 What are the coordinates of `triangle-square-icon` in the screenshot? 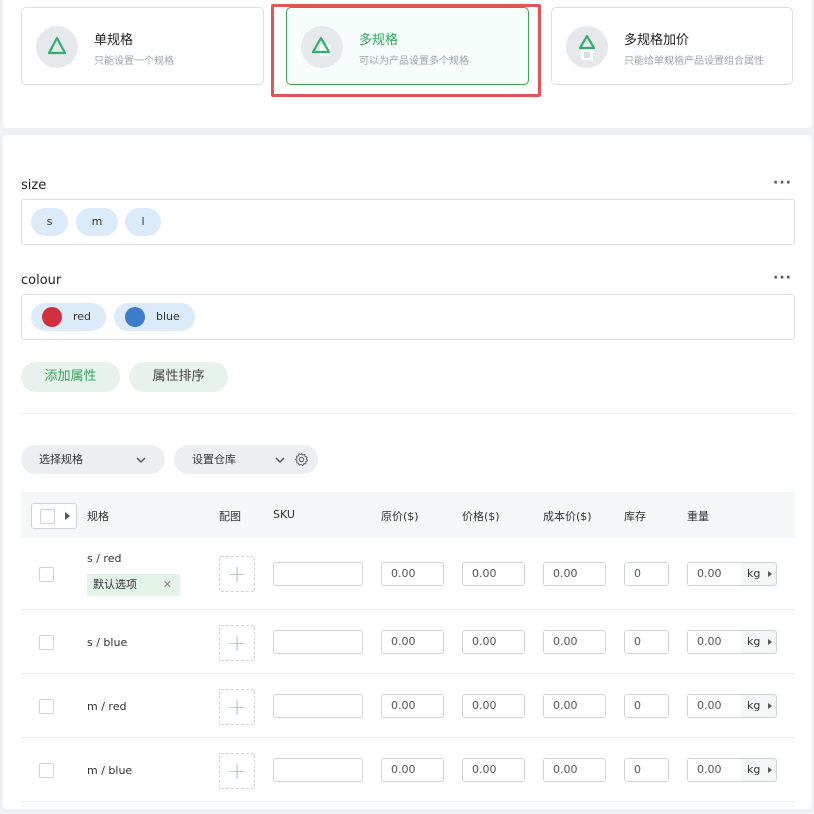 It's located at (322, 47).